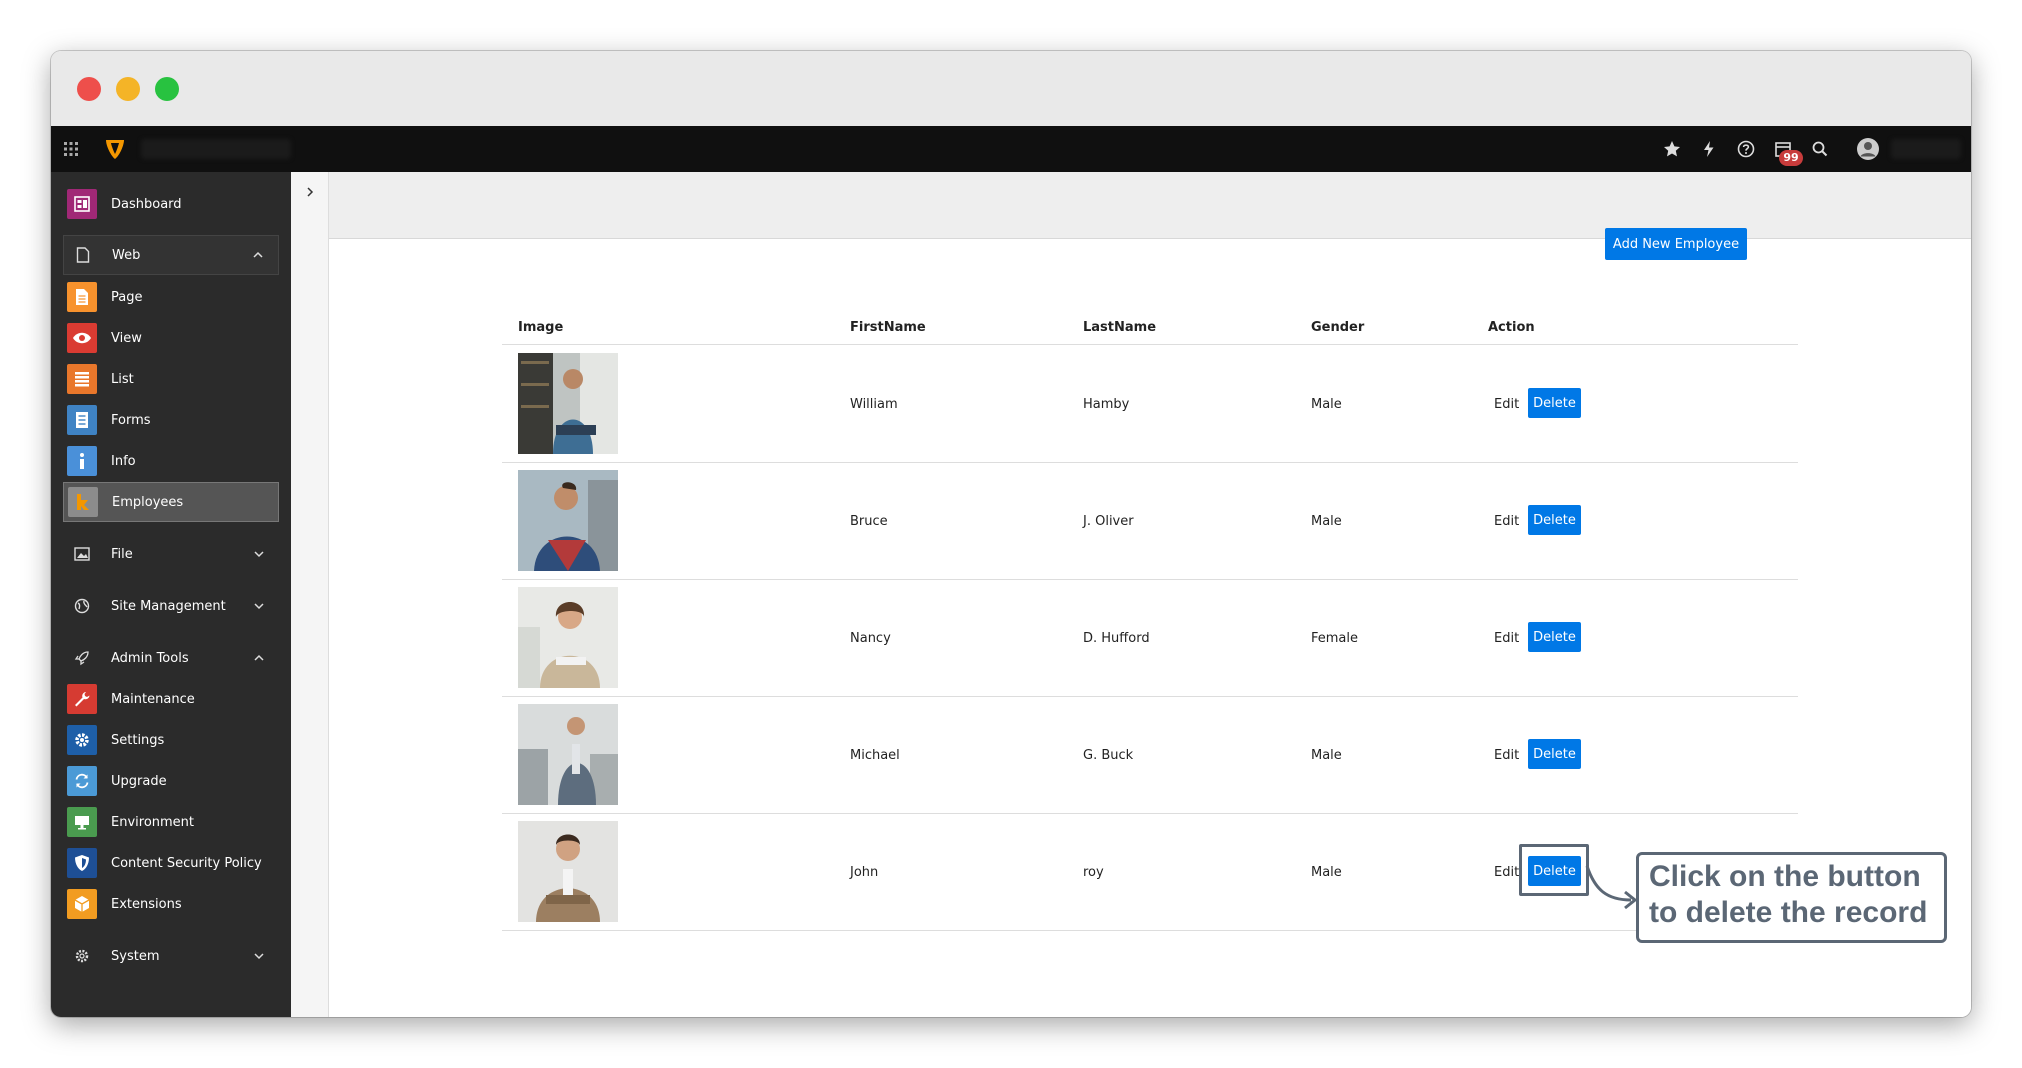  Describe the element at coordinates (82, 606) in the screenshot. I see `globe-icon` at that location.